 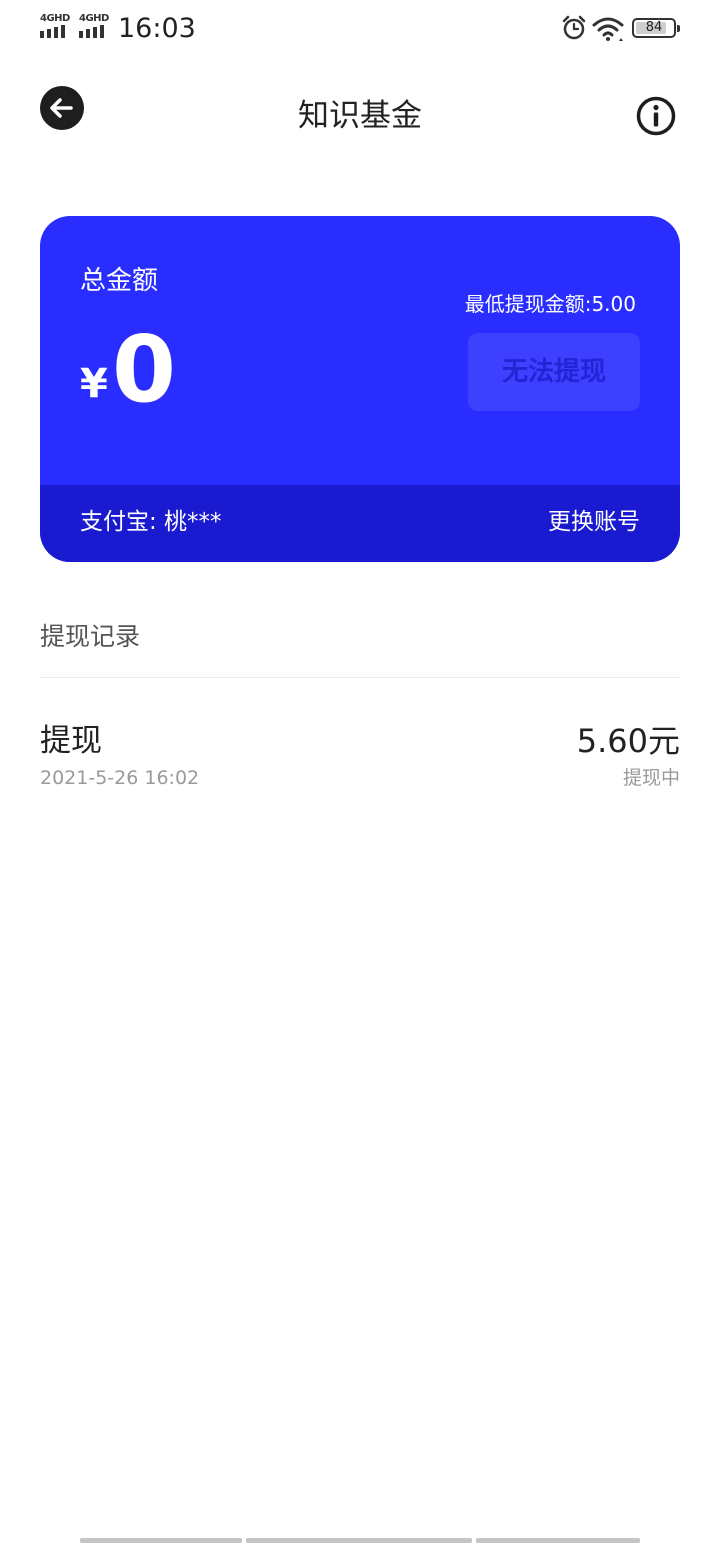 What do you see at coordinates (651, 778) in the screenshot?
I see `record-status: 提现中` at bounding box center [651, 778].